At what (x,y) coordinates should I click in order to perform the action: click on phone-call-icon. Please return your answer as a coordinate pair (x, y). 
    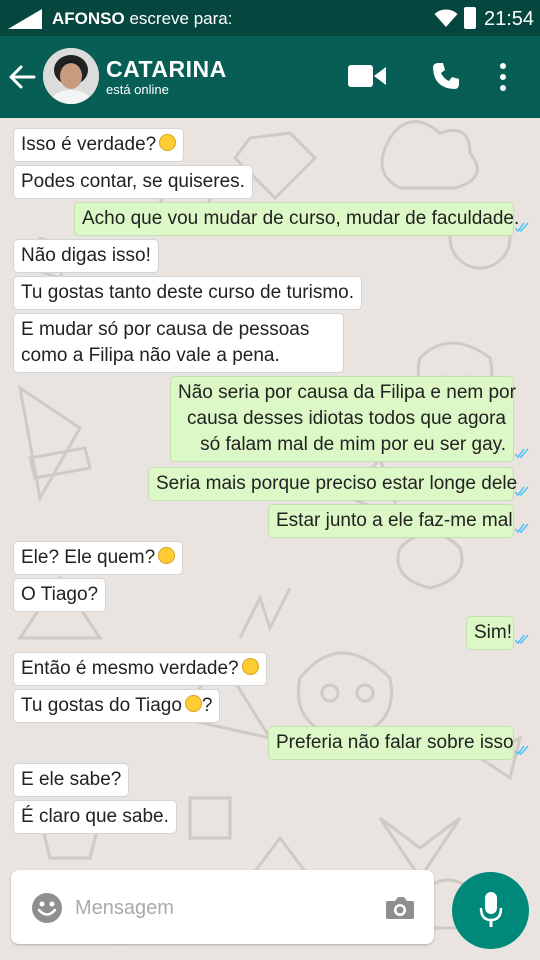
    Looking at the image, I should click on (446, 76).